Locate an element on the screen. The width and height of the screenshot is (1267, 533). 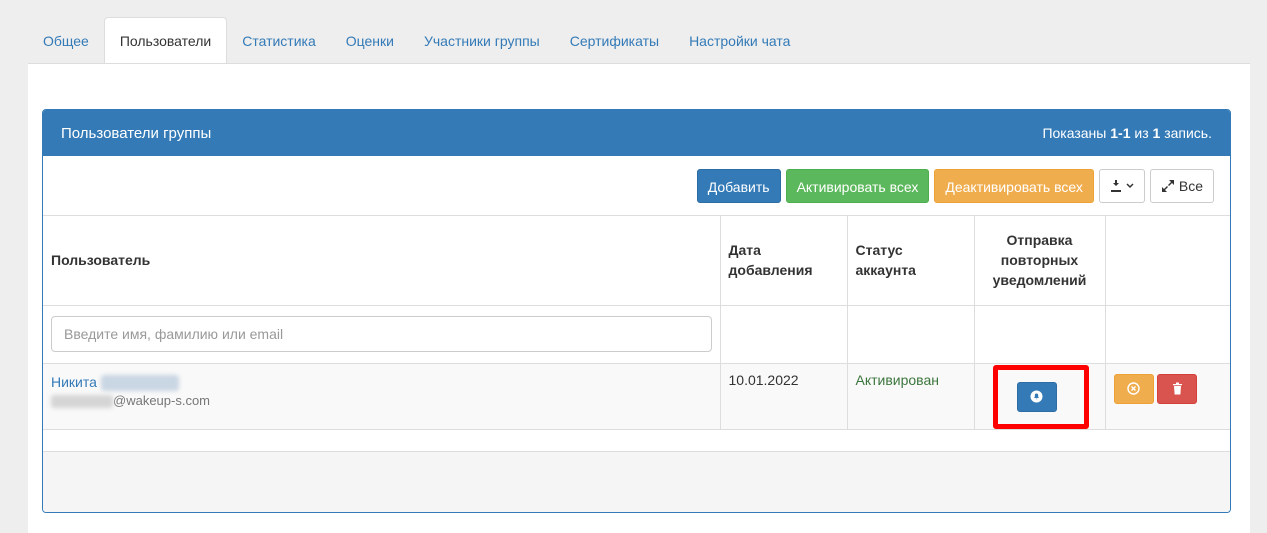
activate-all-button: Активировать всех is located at coordinates (857, 185).